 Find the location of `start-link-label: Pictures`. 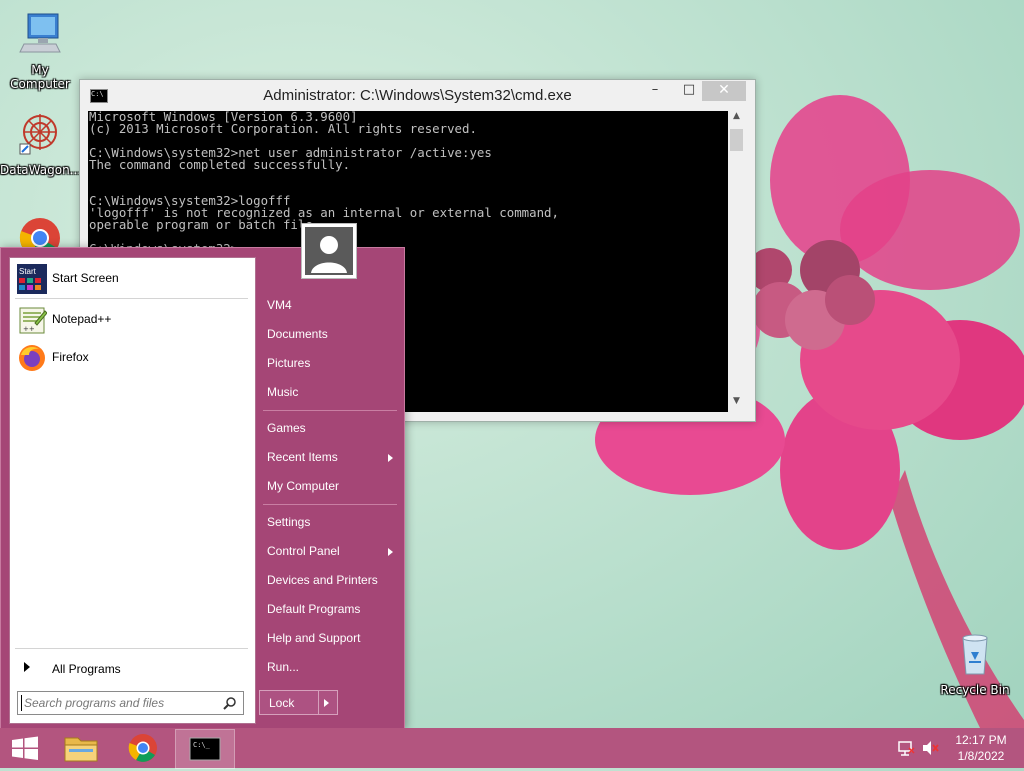

start-link-label: Pictures is located at coordinates (289, 363).